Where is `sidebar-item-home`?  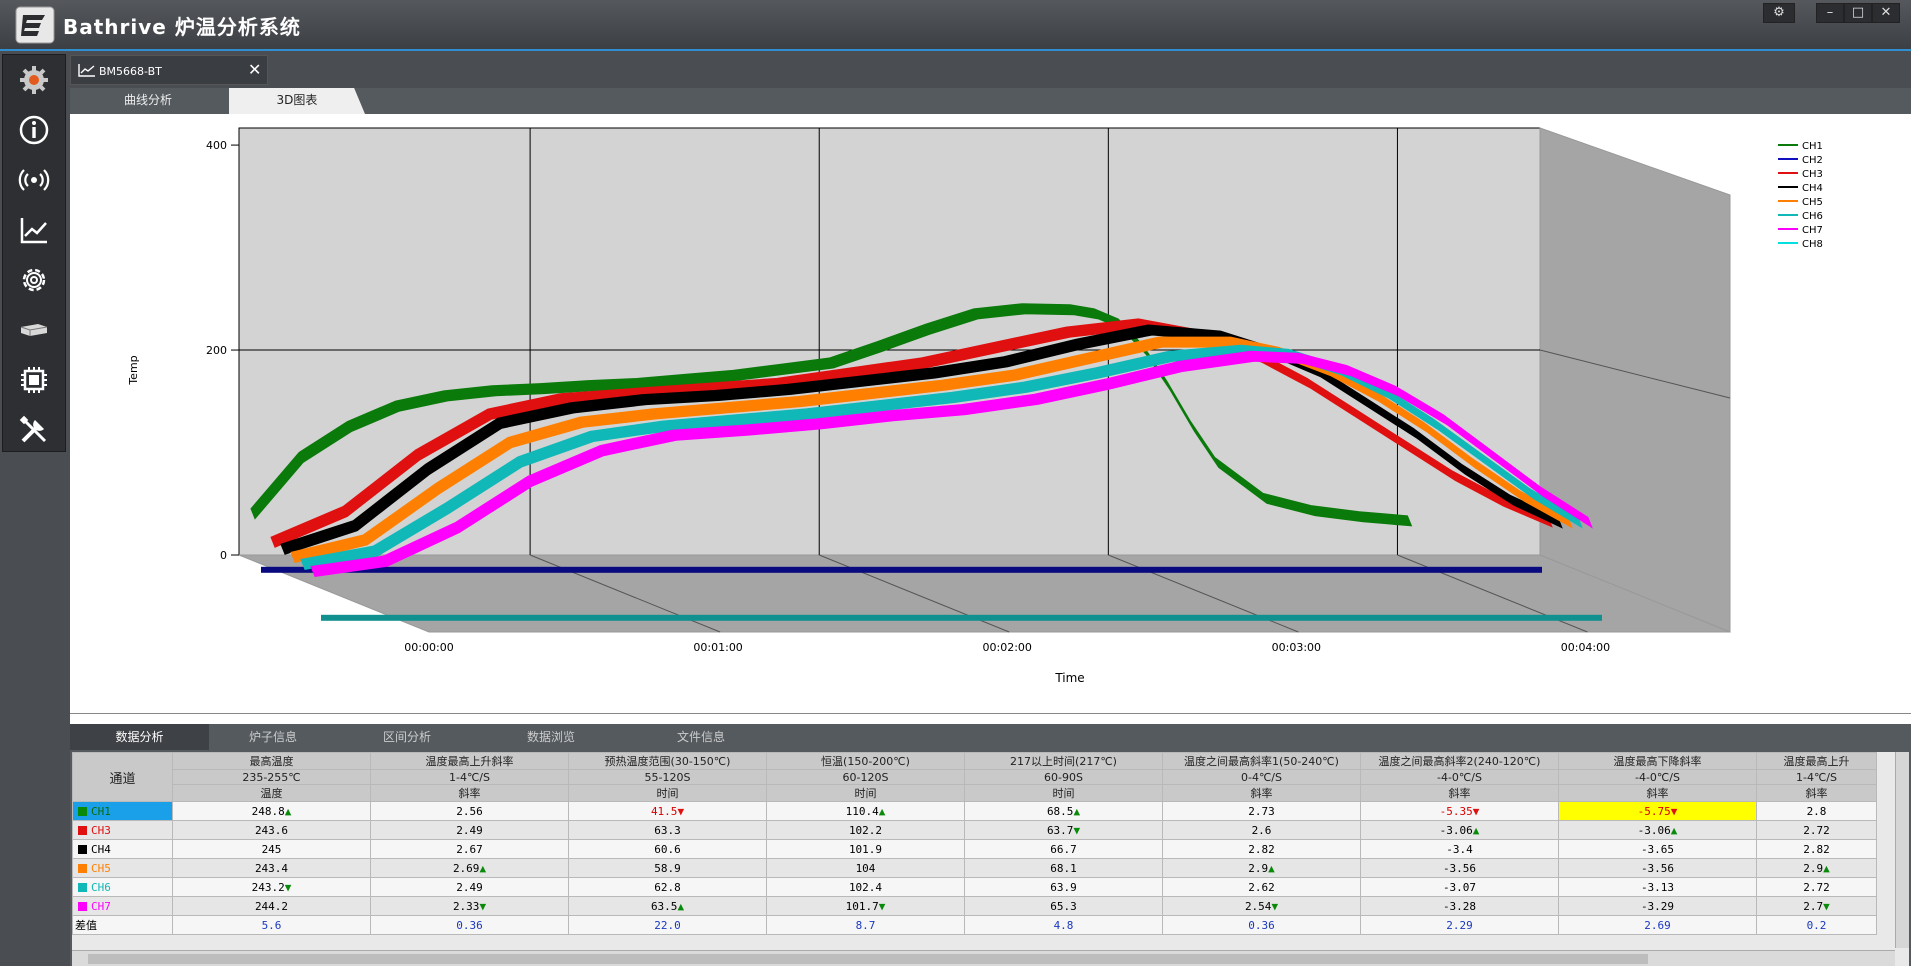
sidebar-item-home is located at coordinates (34, 80).